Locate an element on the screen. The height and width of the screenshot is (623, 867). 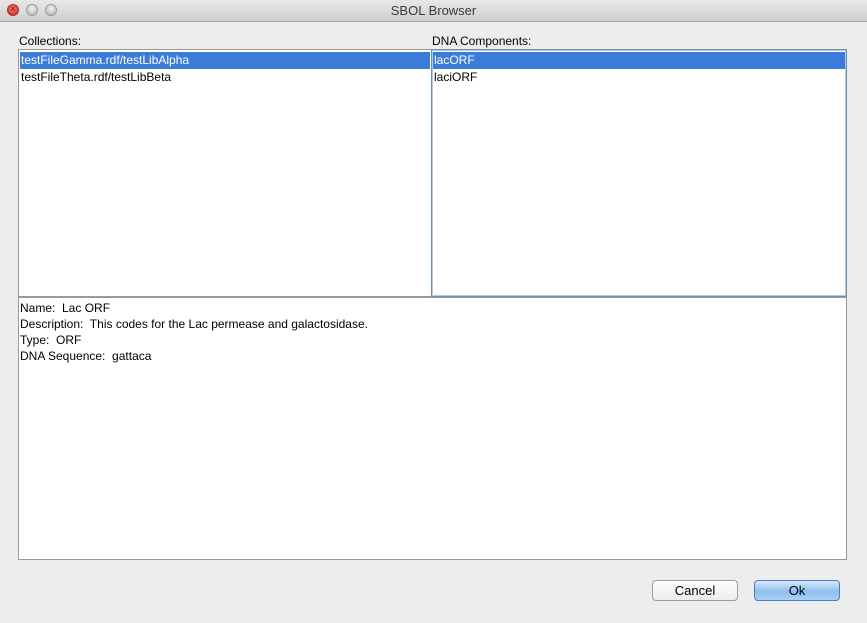
detail-dna-sequence: DNA Sequence: gattaca is located at coordinates (86, 356).